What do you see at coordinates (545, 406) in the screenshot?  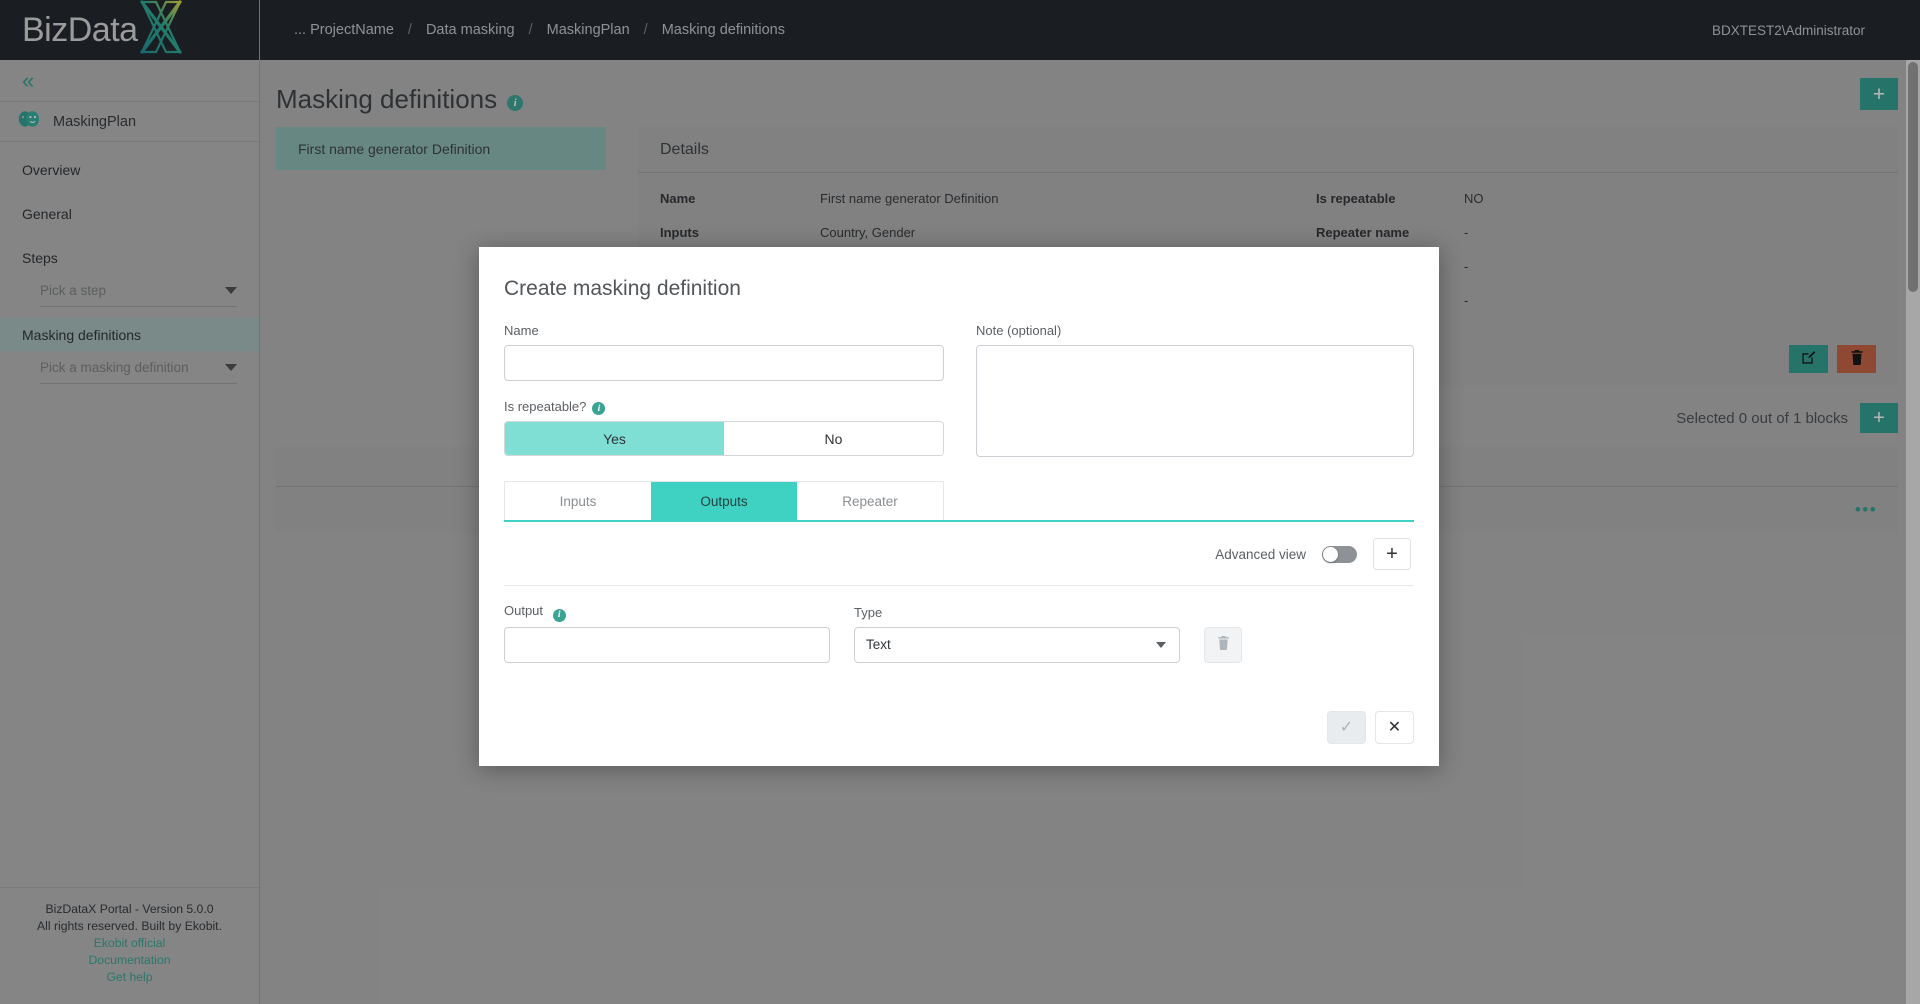 I see `is-repeatable-label-text: Is repeatable?` at bounding box center [545, 406].